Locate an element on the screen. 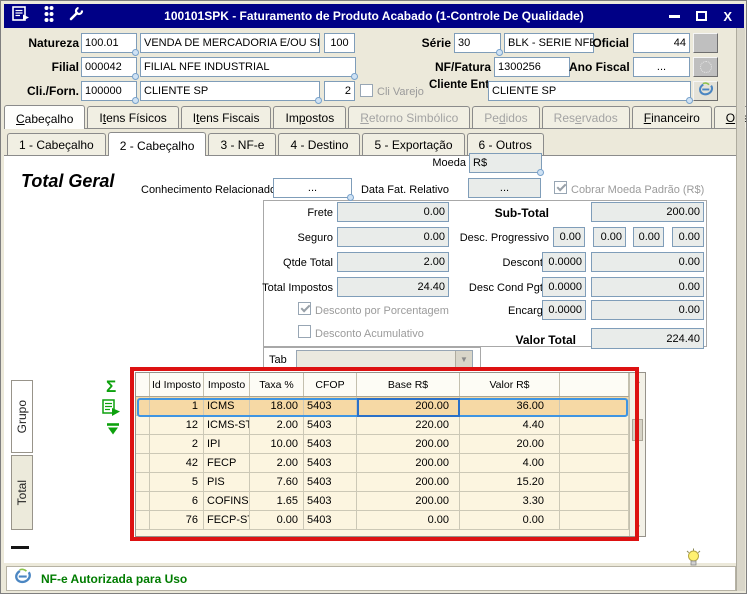 This screenshot has width=747, height=594. moeda-field: R$ is located at coordinates (506, 164).